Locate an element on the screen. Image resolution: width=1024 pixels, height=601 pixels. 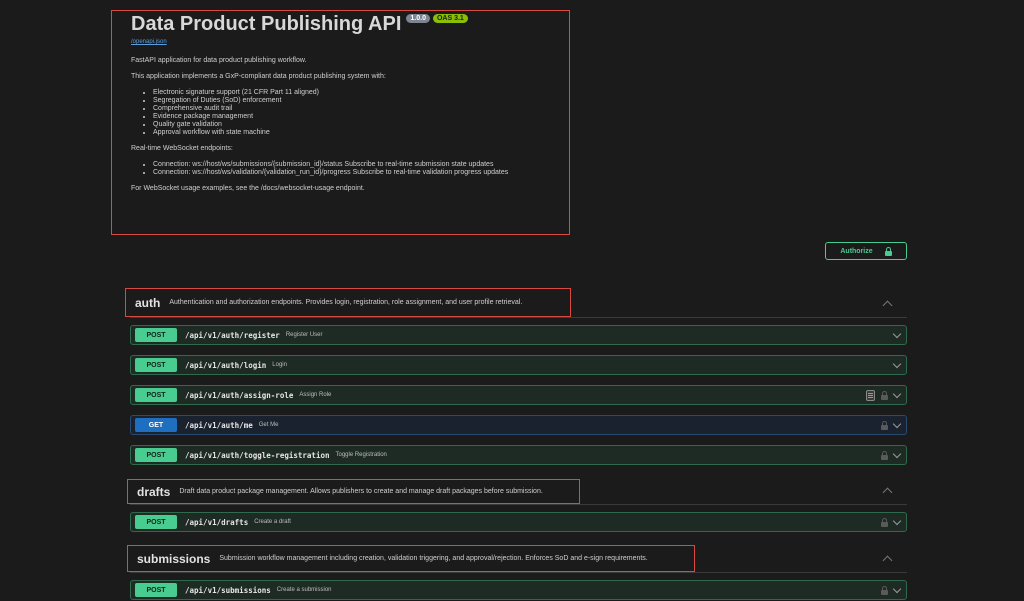
operation-register: POST /api/v1/auth/register Register User is located at coordinates (518, 335).